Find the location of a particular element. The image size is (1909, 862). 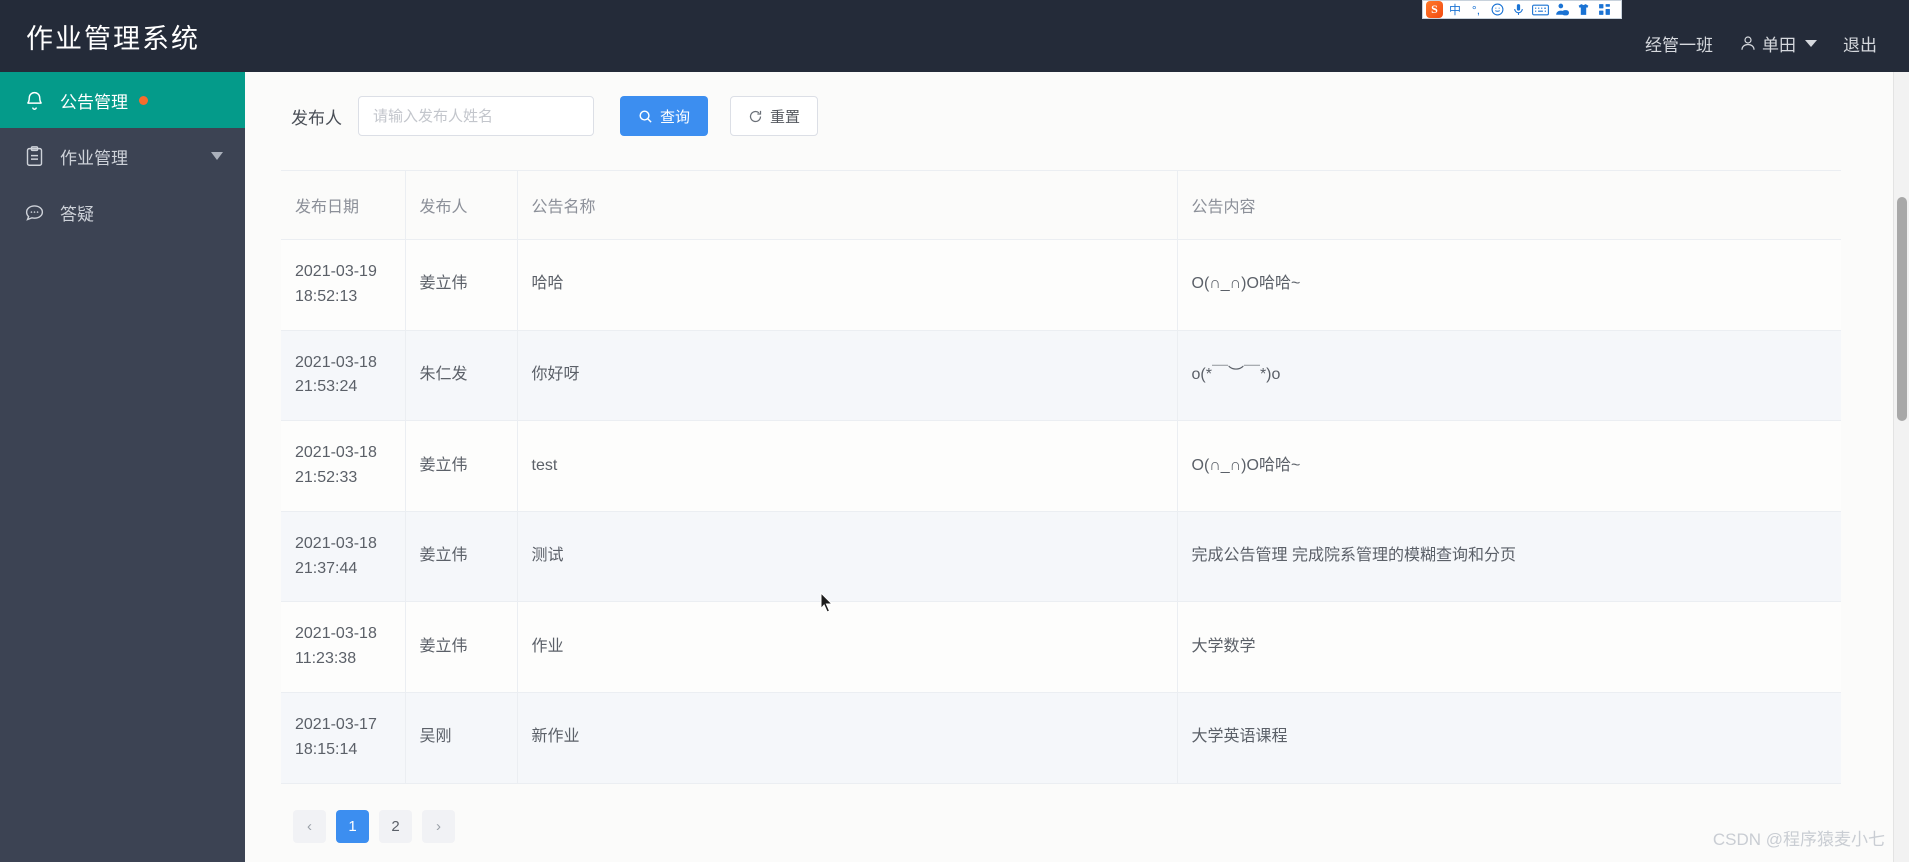

table-row: 2021-03-18 21:52:33 姜立伟 test O(∩_∩)O哈哈~ is located at coordinates (1061, 466).